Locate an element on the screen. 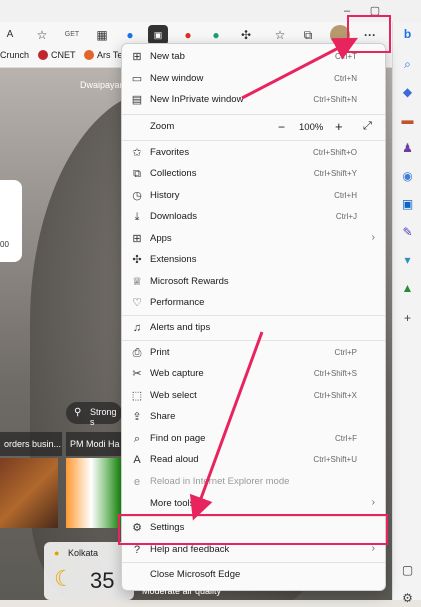 Image resolution: width=421 pixels, height=607 pixels. arrow-to-more-button is located at coordinates (299, 68).